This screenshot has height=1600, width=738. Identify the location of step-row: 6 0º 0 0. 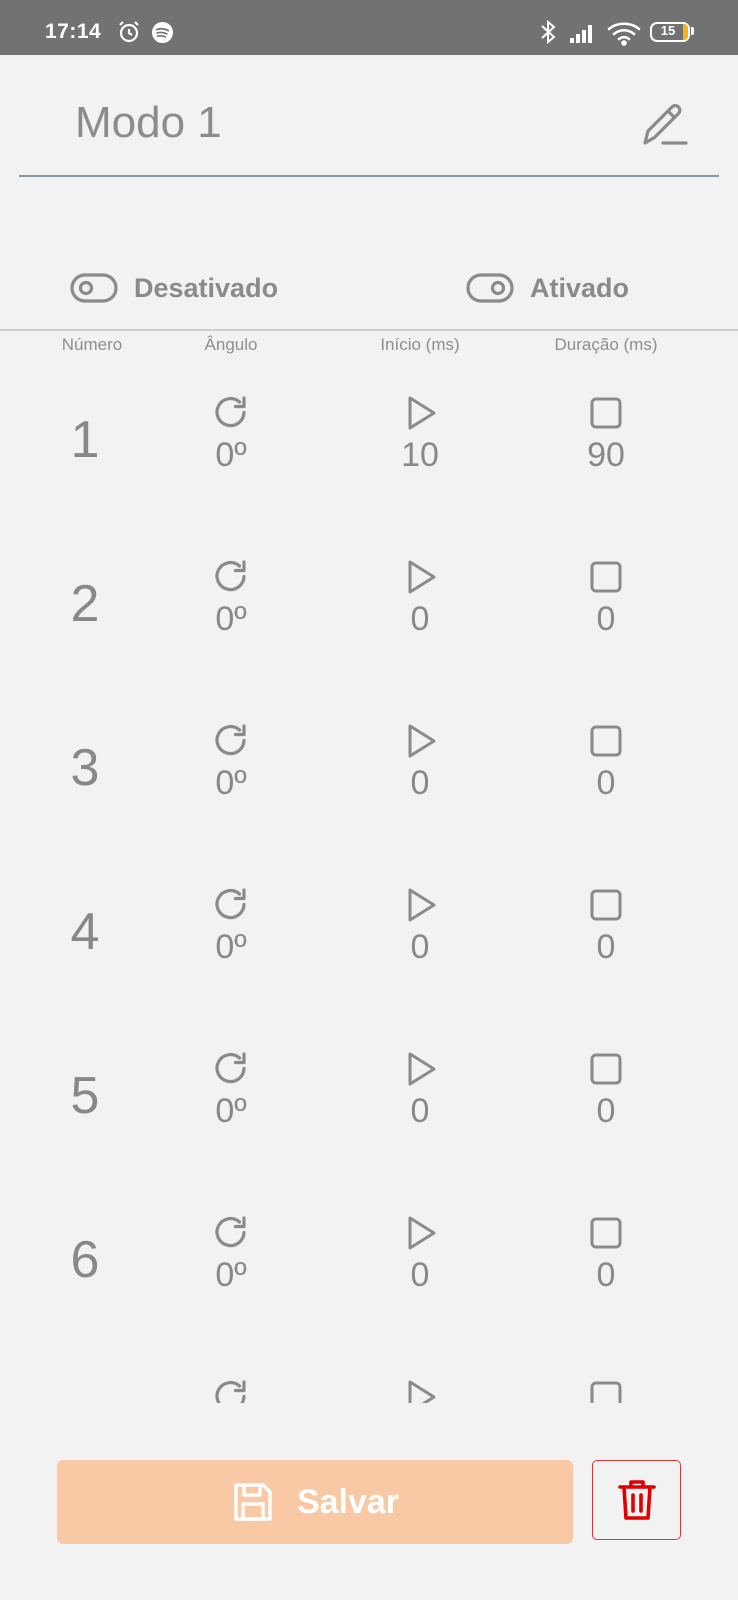
(369, 1282).